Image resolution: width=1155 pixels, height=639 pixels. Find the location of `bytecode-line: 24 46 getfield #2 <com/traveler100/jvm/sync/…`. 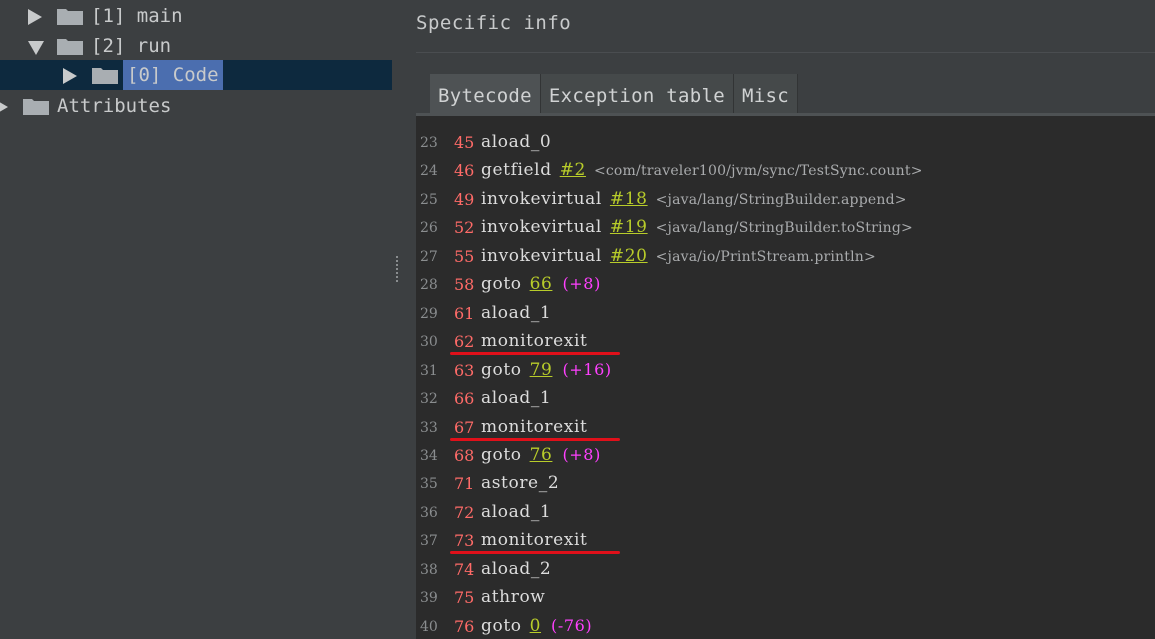

bytecode-line: 24 46 getfield #2 <com/traveler100/jvm/sync/… is located at coordinates (785, 171).